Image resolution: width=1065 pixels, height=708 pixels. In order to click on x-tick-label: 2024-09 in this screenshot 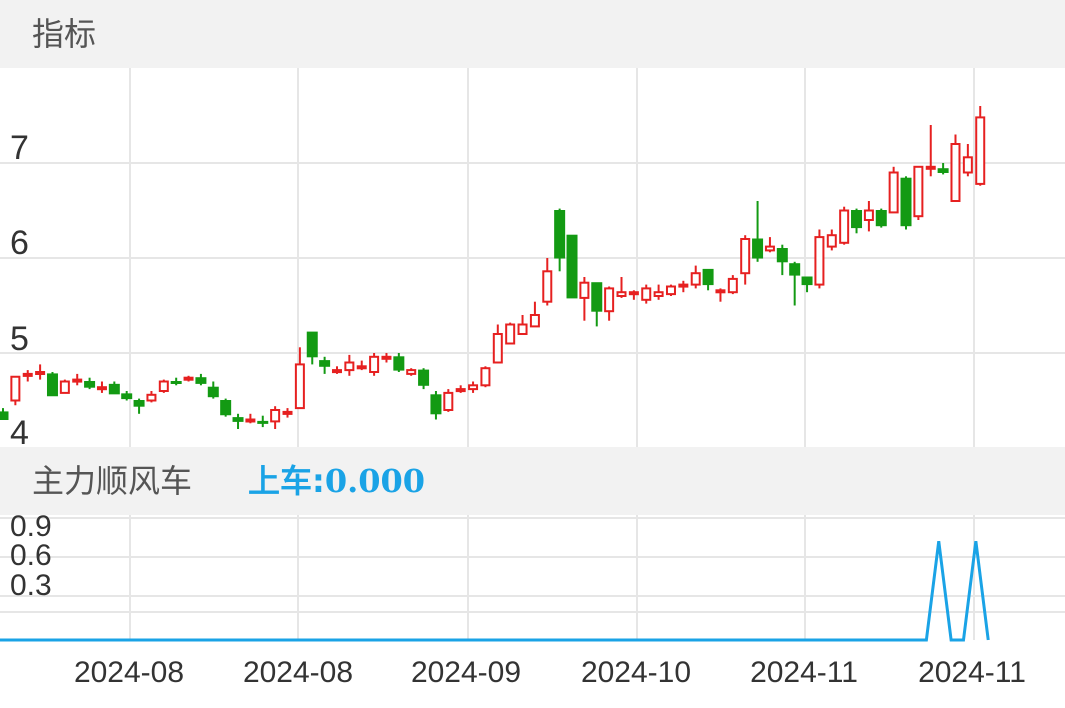, I will do `click(466, 672)`.